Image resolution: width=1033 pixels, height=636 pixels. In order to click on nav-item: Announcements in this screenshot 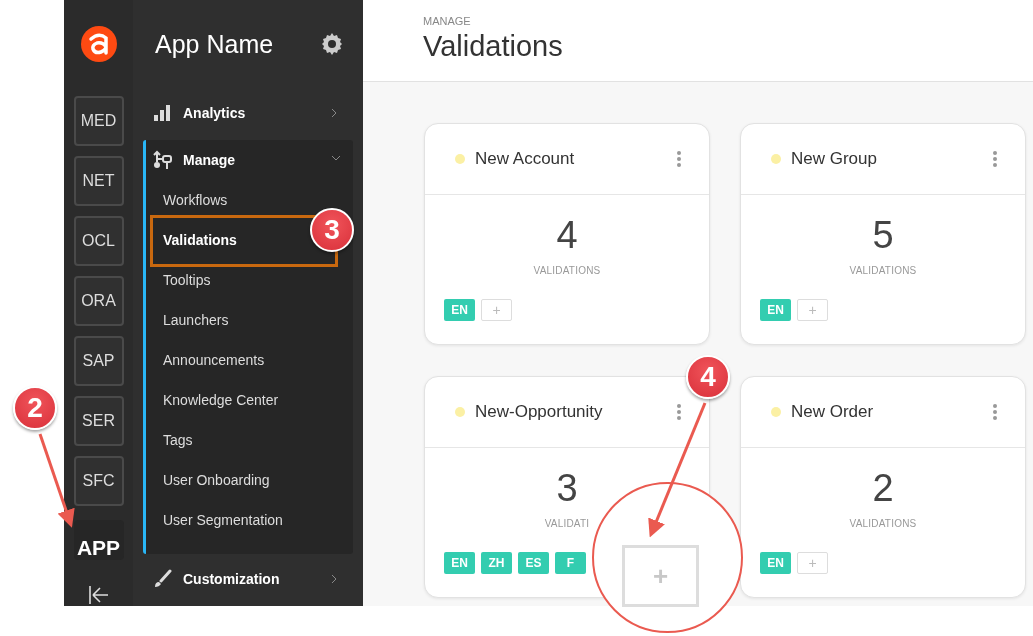, I will do `click(214, 360)`.